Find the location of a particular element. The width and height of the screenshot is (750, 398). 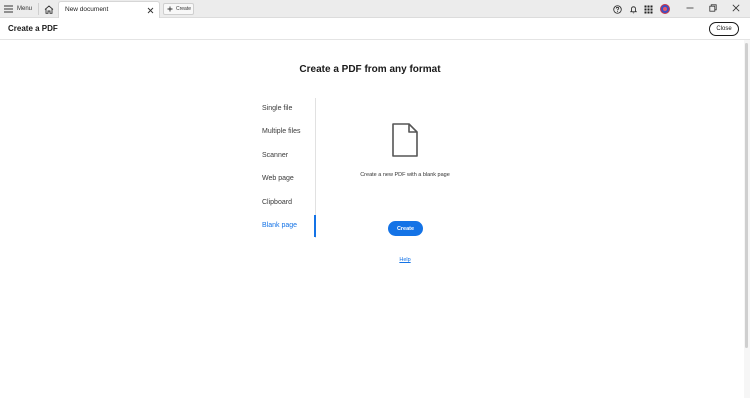

bell-icon is located at coordinates (633, 9).